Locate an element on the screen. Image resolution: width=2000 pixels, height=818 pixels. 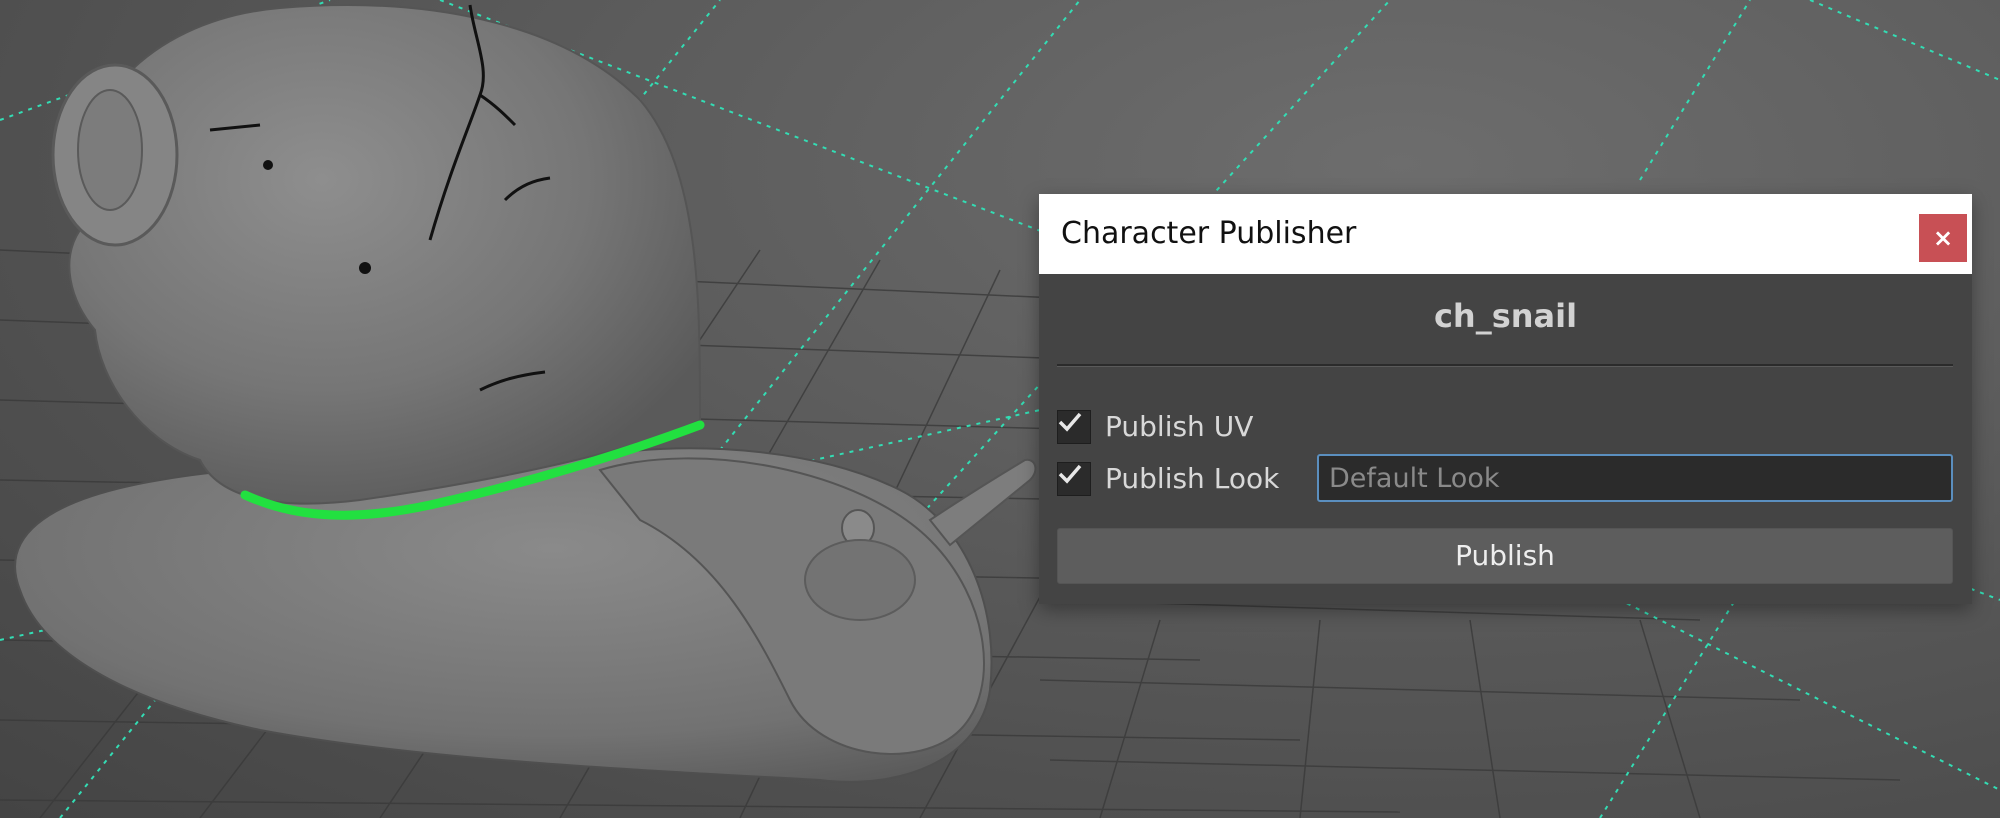
close-icon: × is located at coordinates (1943, 238).